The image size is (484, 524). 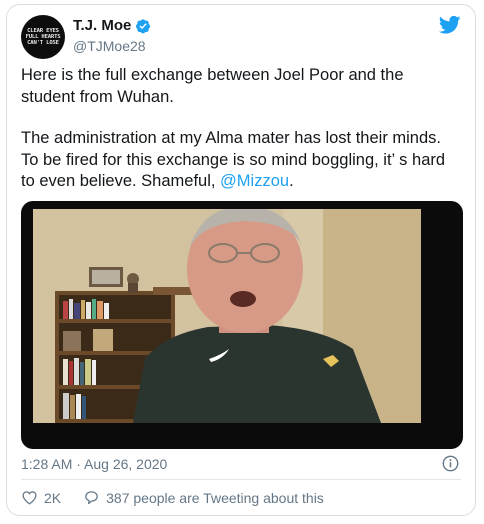 I want to click on heart-icon, so click(x=29, y=498).